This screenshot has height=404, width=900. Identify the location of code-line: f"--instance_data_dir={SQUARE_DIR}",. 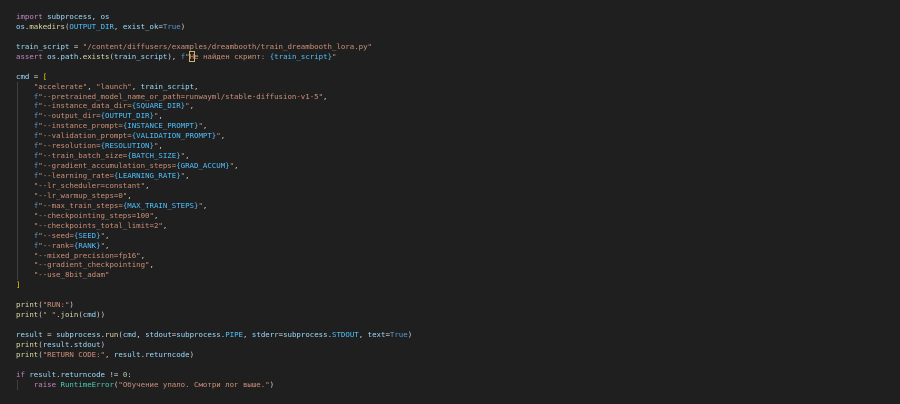
(450, 106).